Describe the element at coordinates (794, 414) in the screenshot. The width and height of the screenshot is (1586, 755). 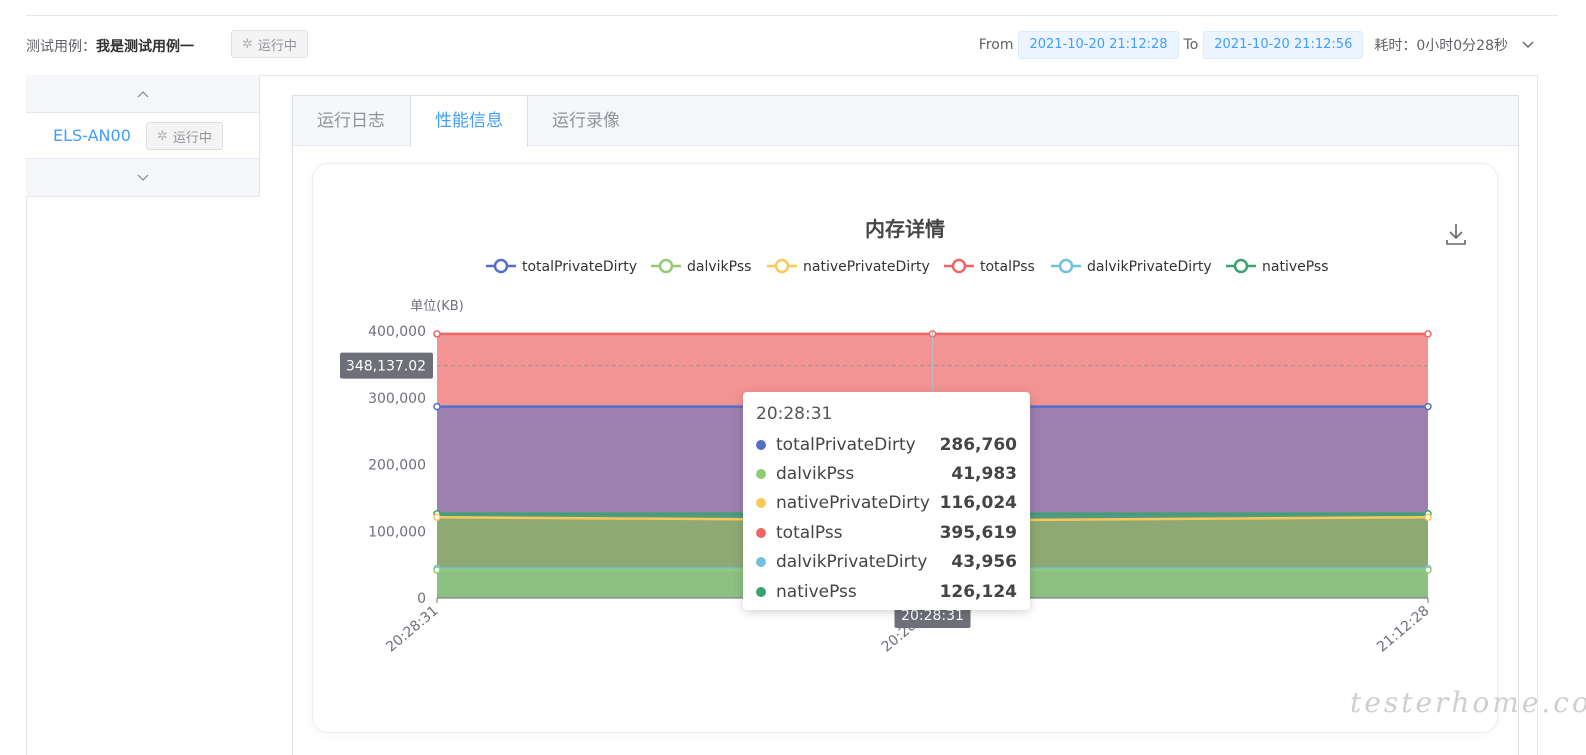
I see `tooltip-title: 20:28:31` at that location.